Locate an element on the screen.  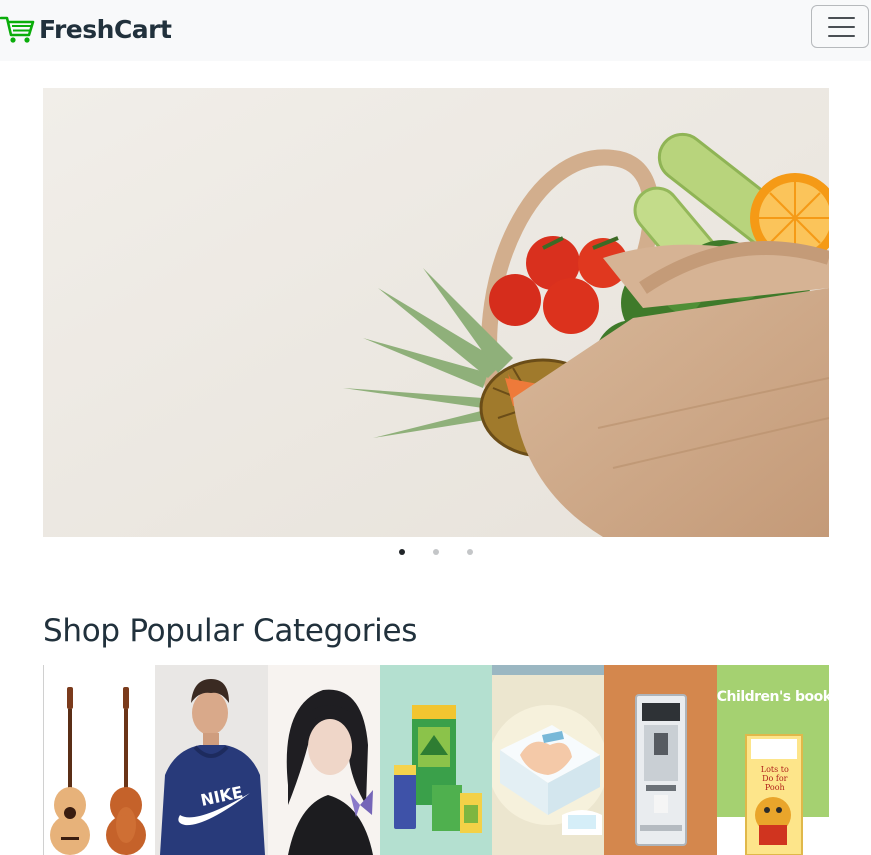
category-item-books: Children's books Lots to Do for Pooh is located at coordinates (772, 760).